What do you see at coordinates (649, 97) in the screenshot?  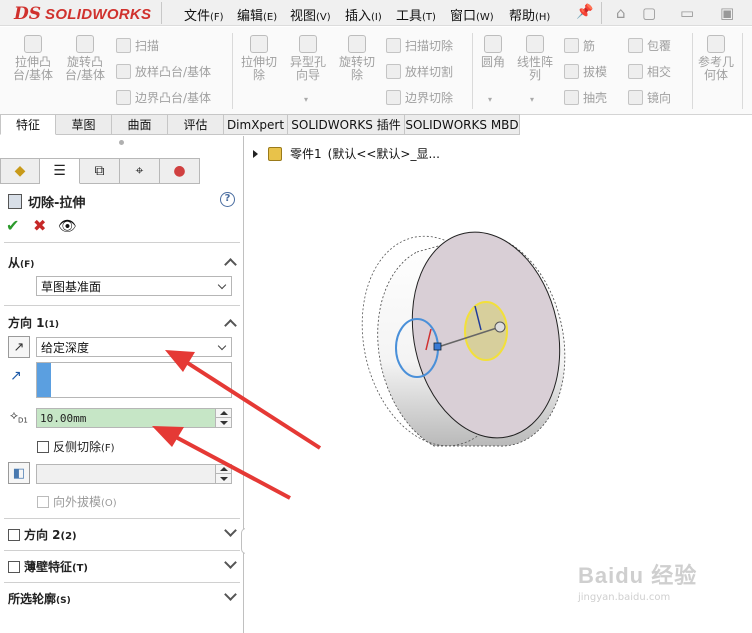 I see `mirror-button: 镜向` at bounding box center [649, 97].